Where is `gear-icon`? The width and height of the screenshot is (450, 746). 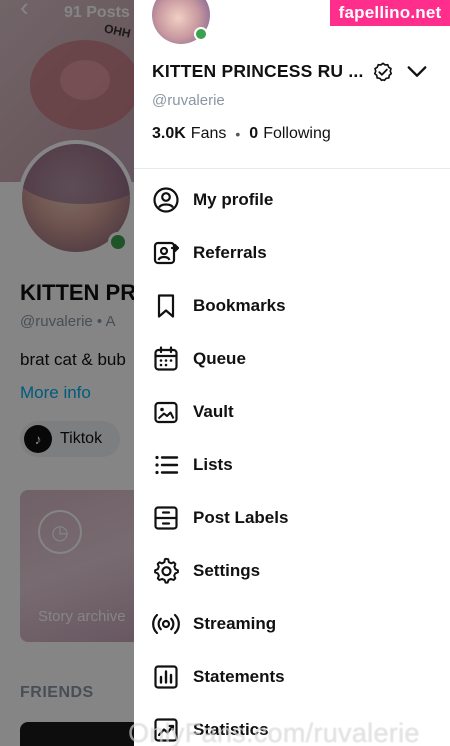
gear-icon is located at coordinates (166, 570).